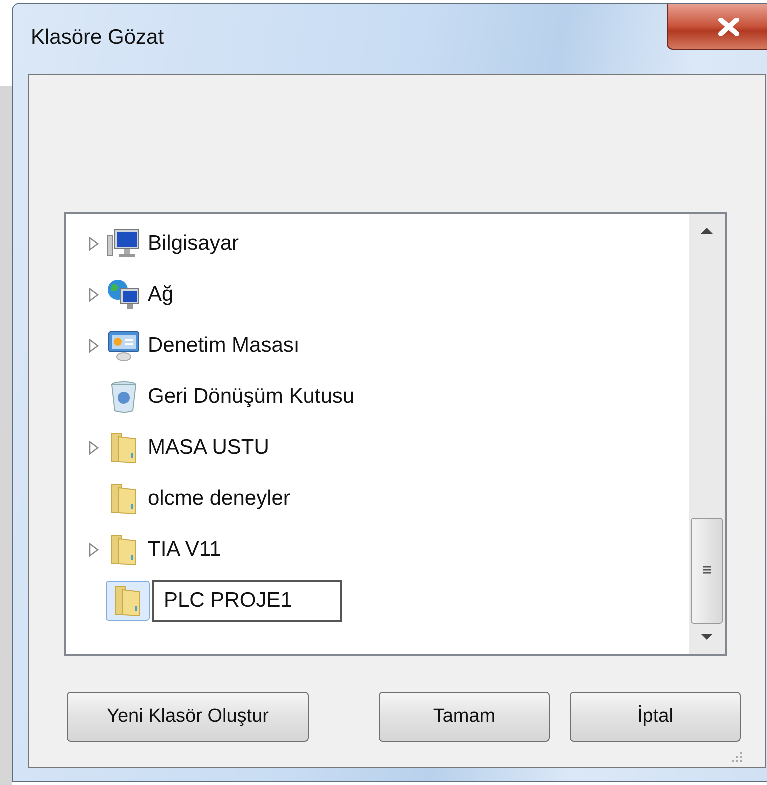 The height and width of the screenshot is (785, 767). I want to click on tree-item: Ağ, so click(161, 294).